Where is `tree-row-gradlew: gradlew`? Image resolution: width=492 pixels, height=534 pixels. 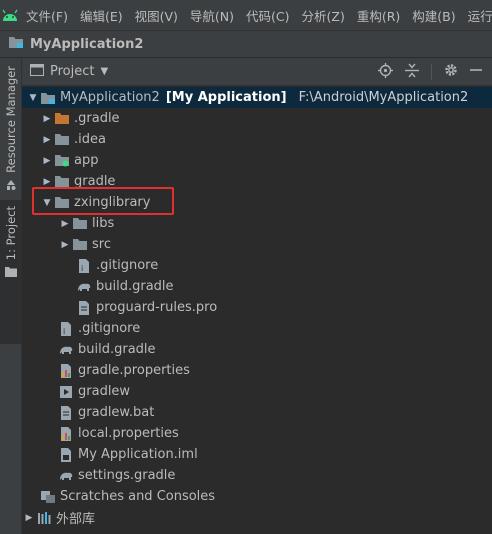 tree-row-gradlew: gradlew is located at coordinates (257, 391).